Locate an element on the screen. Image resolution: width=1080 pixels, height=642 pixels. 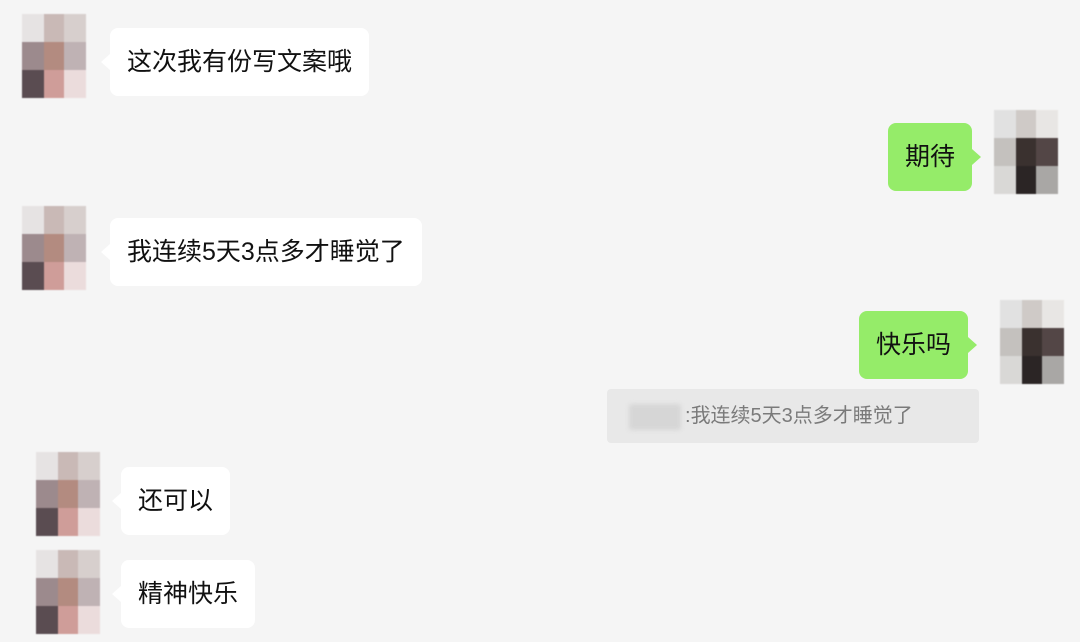
message-text: 精神快乐 is located at coordinates (188, 594).